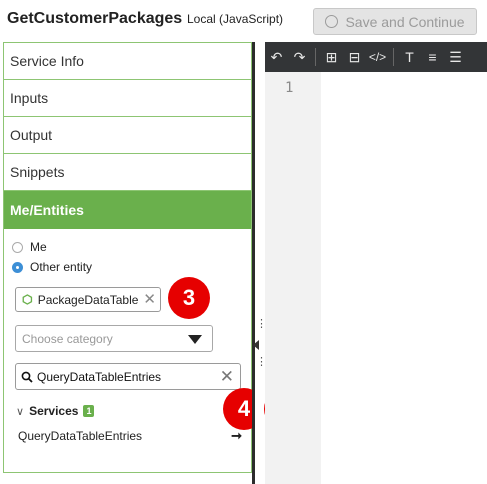 This screenshot has width=487, height=484. Describe the element at coordinates (95, 18) in the screenshot. I see `page-title: GetCustomerPackages` at that location.